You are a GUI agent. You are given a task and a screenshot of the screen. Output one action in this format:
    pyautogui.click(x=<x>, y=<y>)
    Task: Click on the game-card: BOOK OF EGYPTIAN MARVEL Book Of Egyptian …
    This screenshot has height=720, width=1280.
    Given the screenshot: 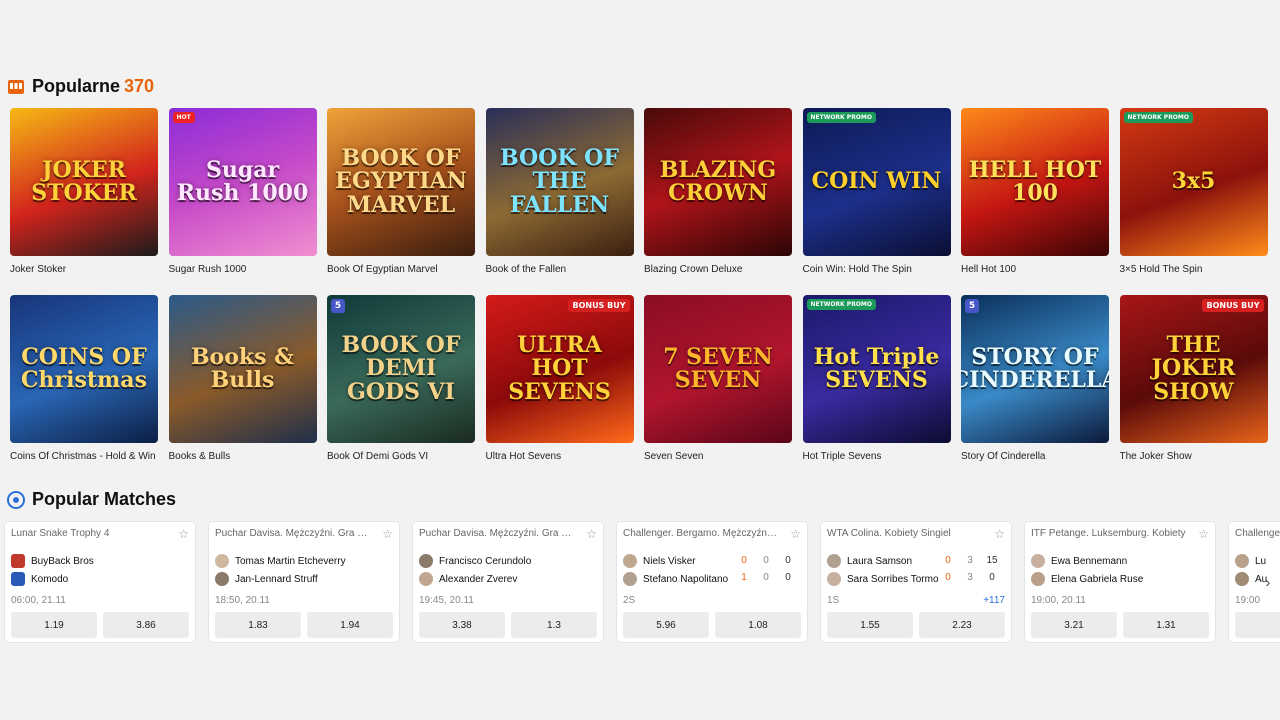 What is the action you would take?
    pyautogui.click(x=401, y=192)
    